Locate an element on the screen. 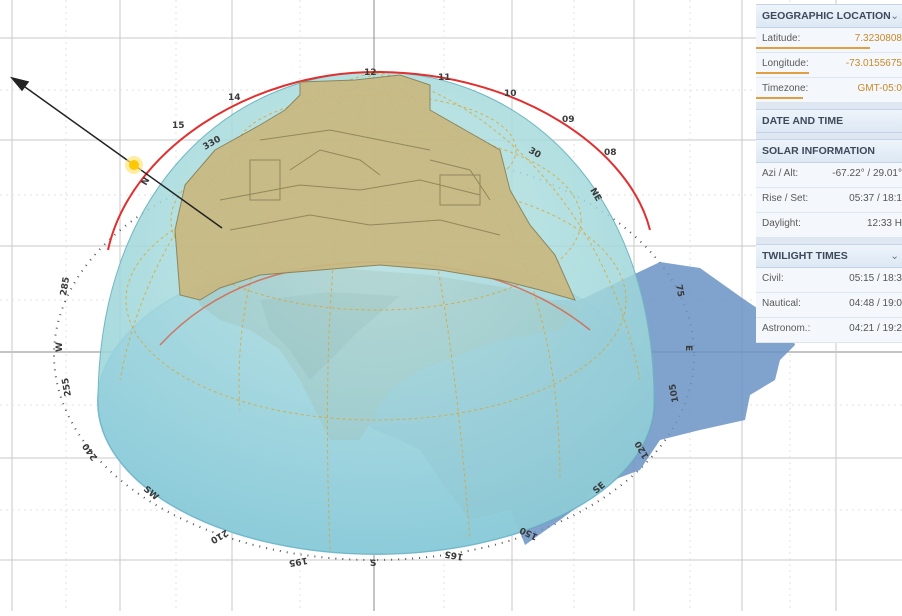 This screenshot has height=616, width=902. compass-west: W is located at coordinates (60, 347).